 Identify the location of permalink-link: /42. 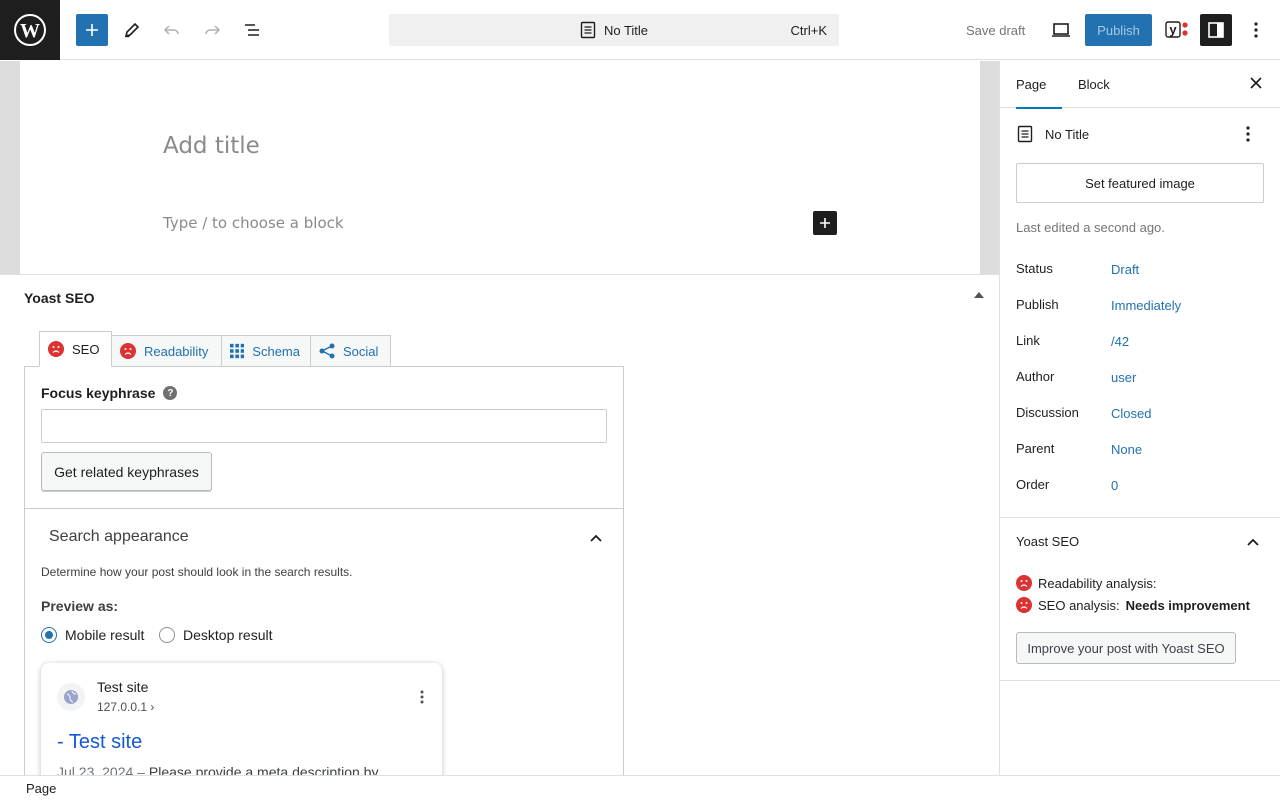
(1120, 341).